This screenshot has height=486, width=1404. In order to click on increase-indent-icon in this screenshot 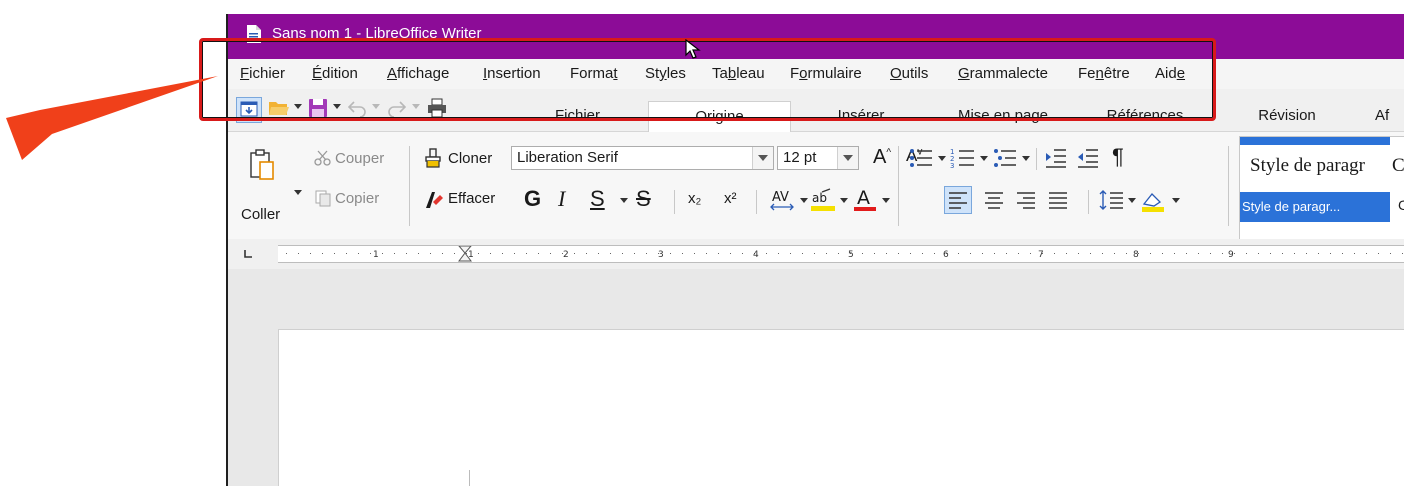, I will do `click(1056, 158)`.